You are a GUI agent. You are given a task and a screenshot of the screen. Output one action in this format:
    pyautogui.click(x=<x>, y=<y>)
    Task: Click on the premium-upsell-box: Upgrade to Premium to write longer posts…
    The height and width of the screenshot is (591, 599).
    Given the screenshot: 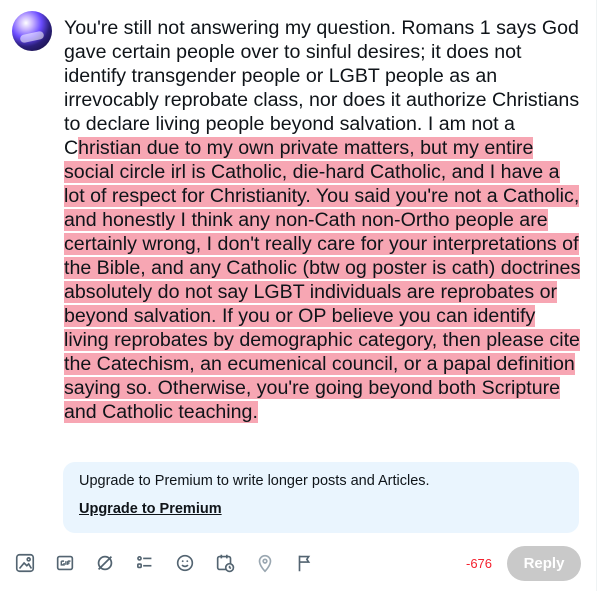 What is the action you would take?
    pyautogui.click(x=321, y=497)
    